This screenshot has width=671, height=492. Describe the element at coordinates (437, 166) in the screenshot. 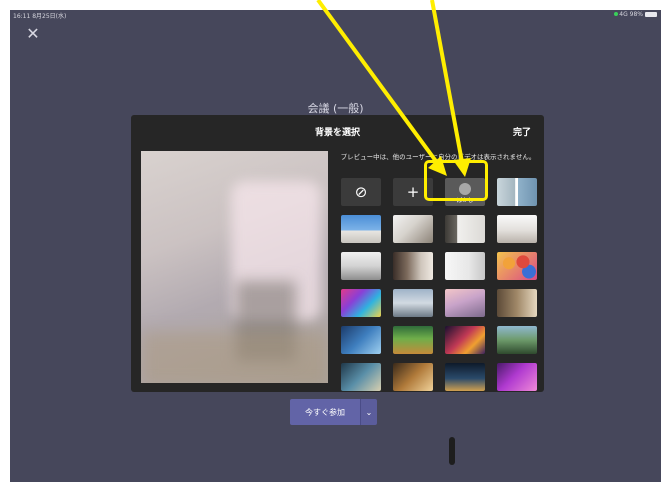

I see `arrow-head-left` at that location.